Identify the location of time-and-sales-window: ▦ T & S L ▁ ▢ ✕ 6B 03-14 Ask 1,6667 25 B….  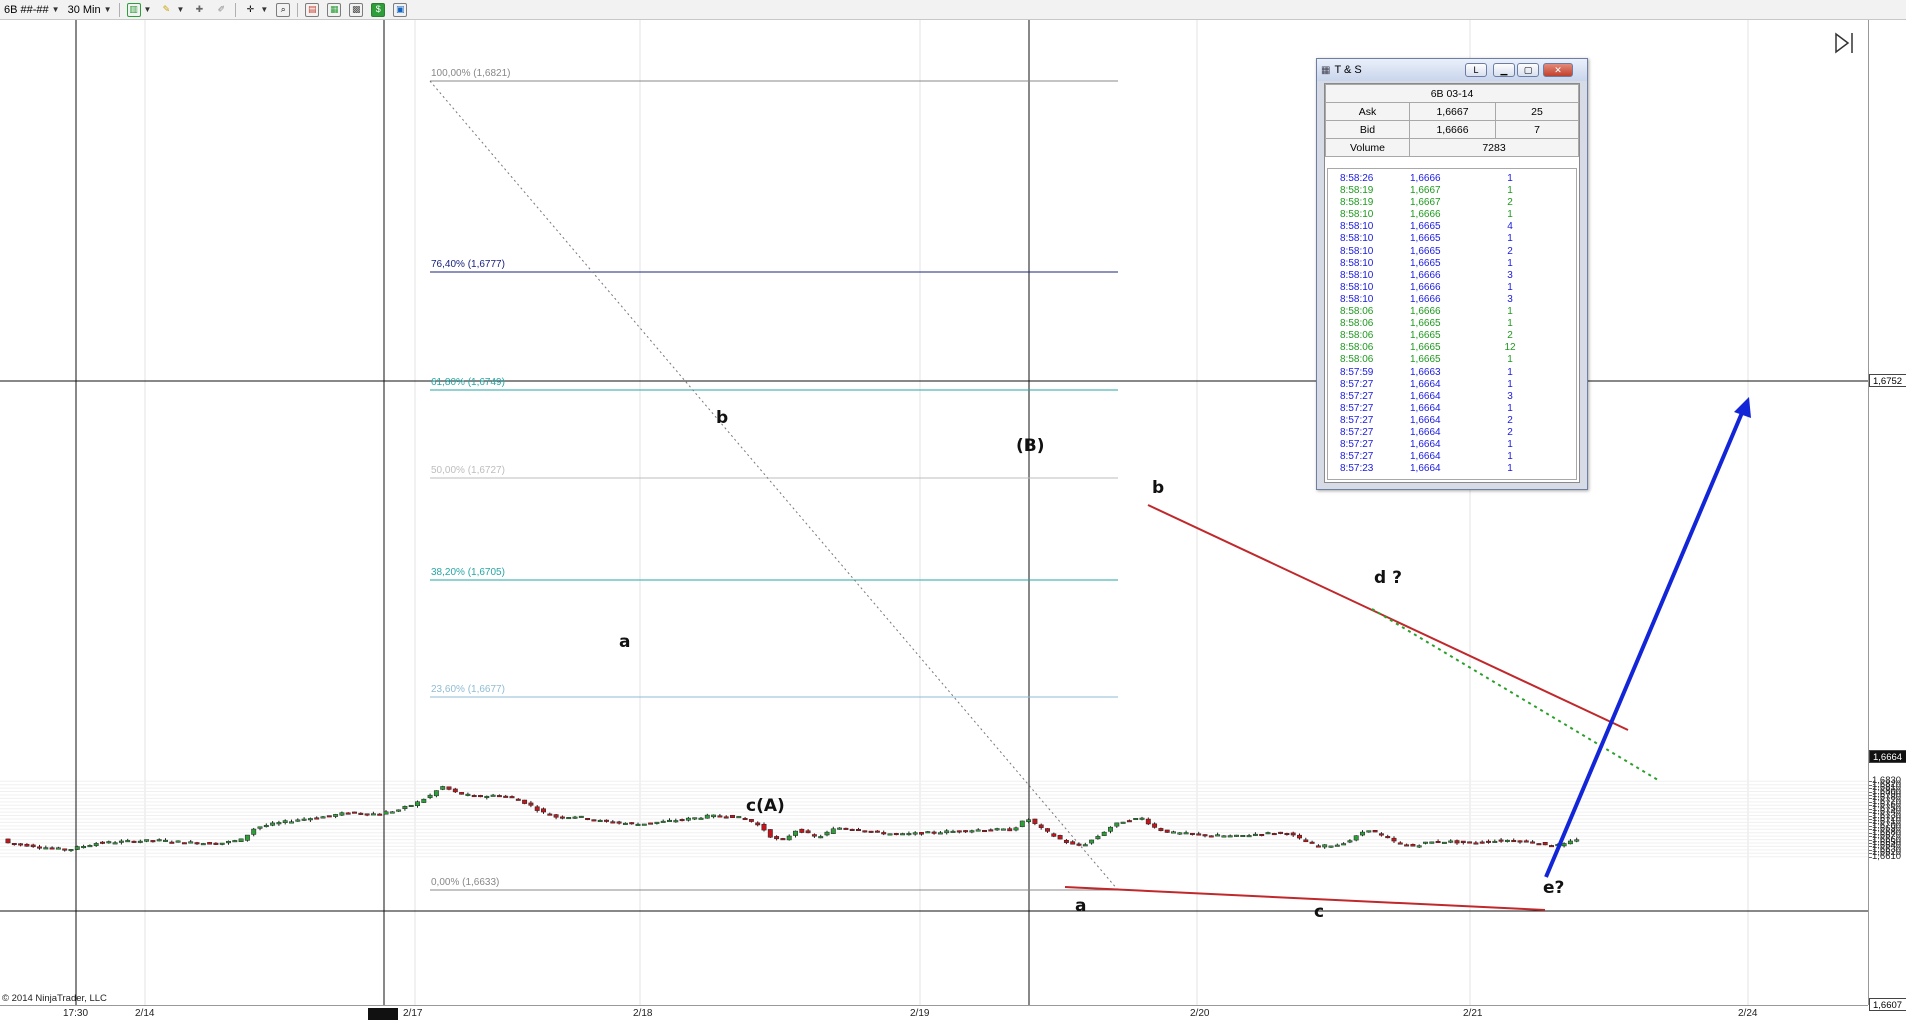
(1452, 274).